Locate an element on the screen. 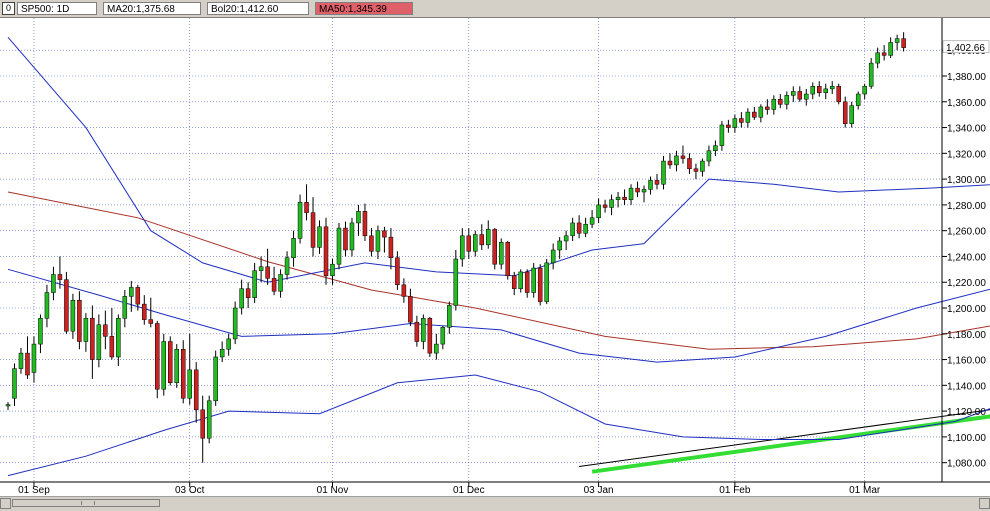  ma20-label: MA20:1,375.68 is located at coordinates (152, 8).